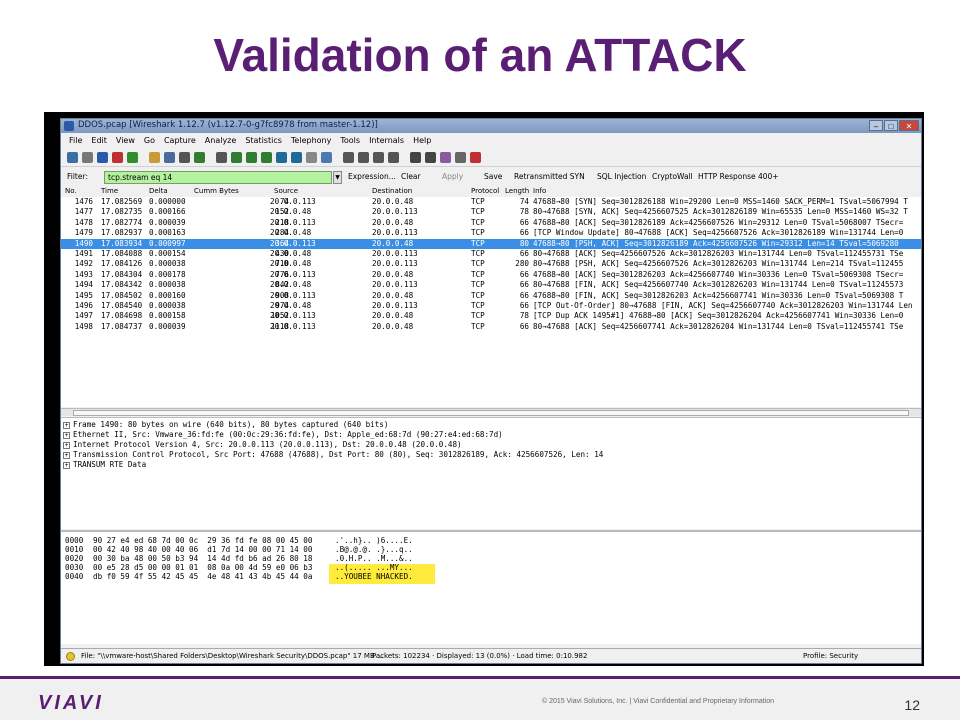 Image resolution: width=960 pixels, height=720 pixels. I want to click on bookmark-sql-injection: SQL Injection, so click(621, 176).